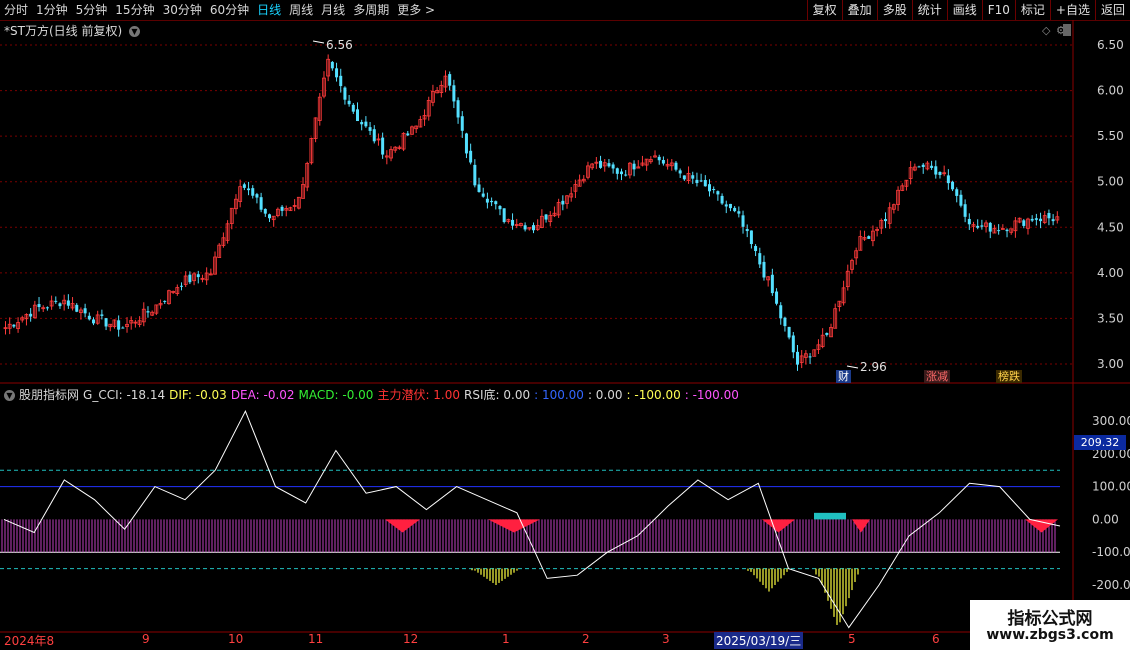  I want to click on date-label: 11, so click(316, 639).